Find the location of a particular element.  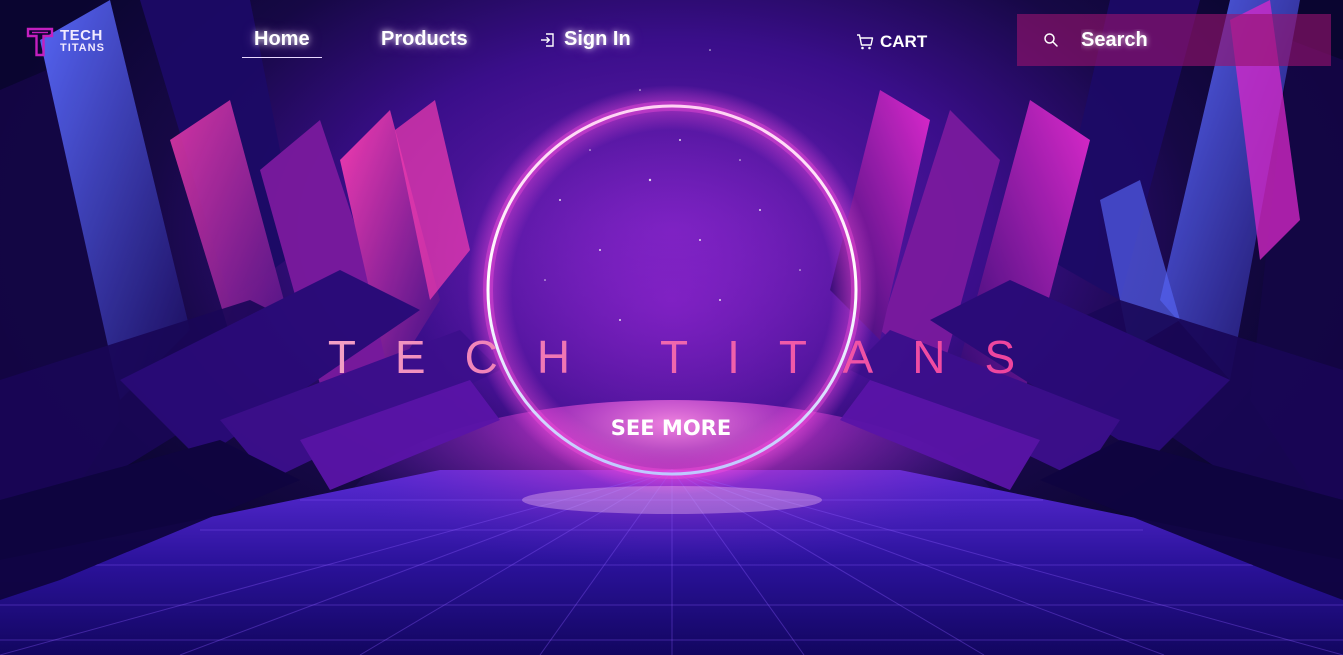

search-bar is located at coordinates (1174, 40).